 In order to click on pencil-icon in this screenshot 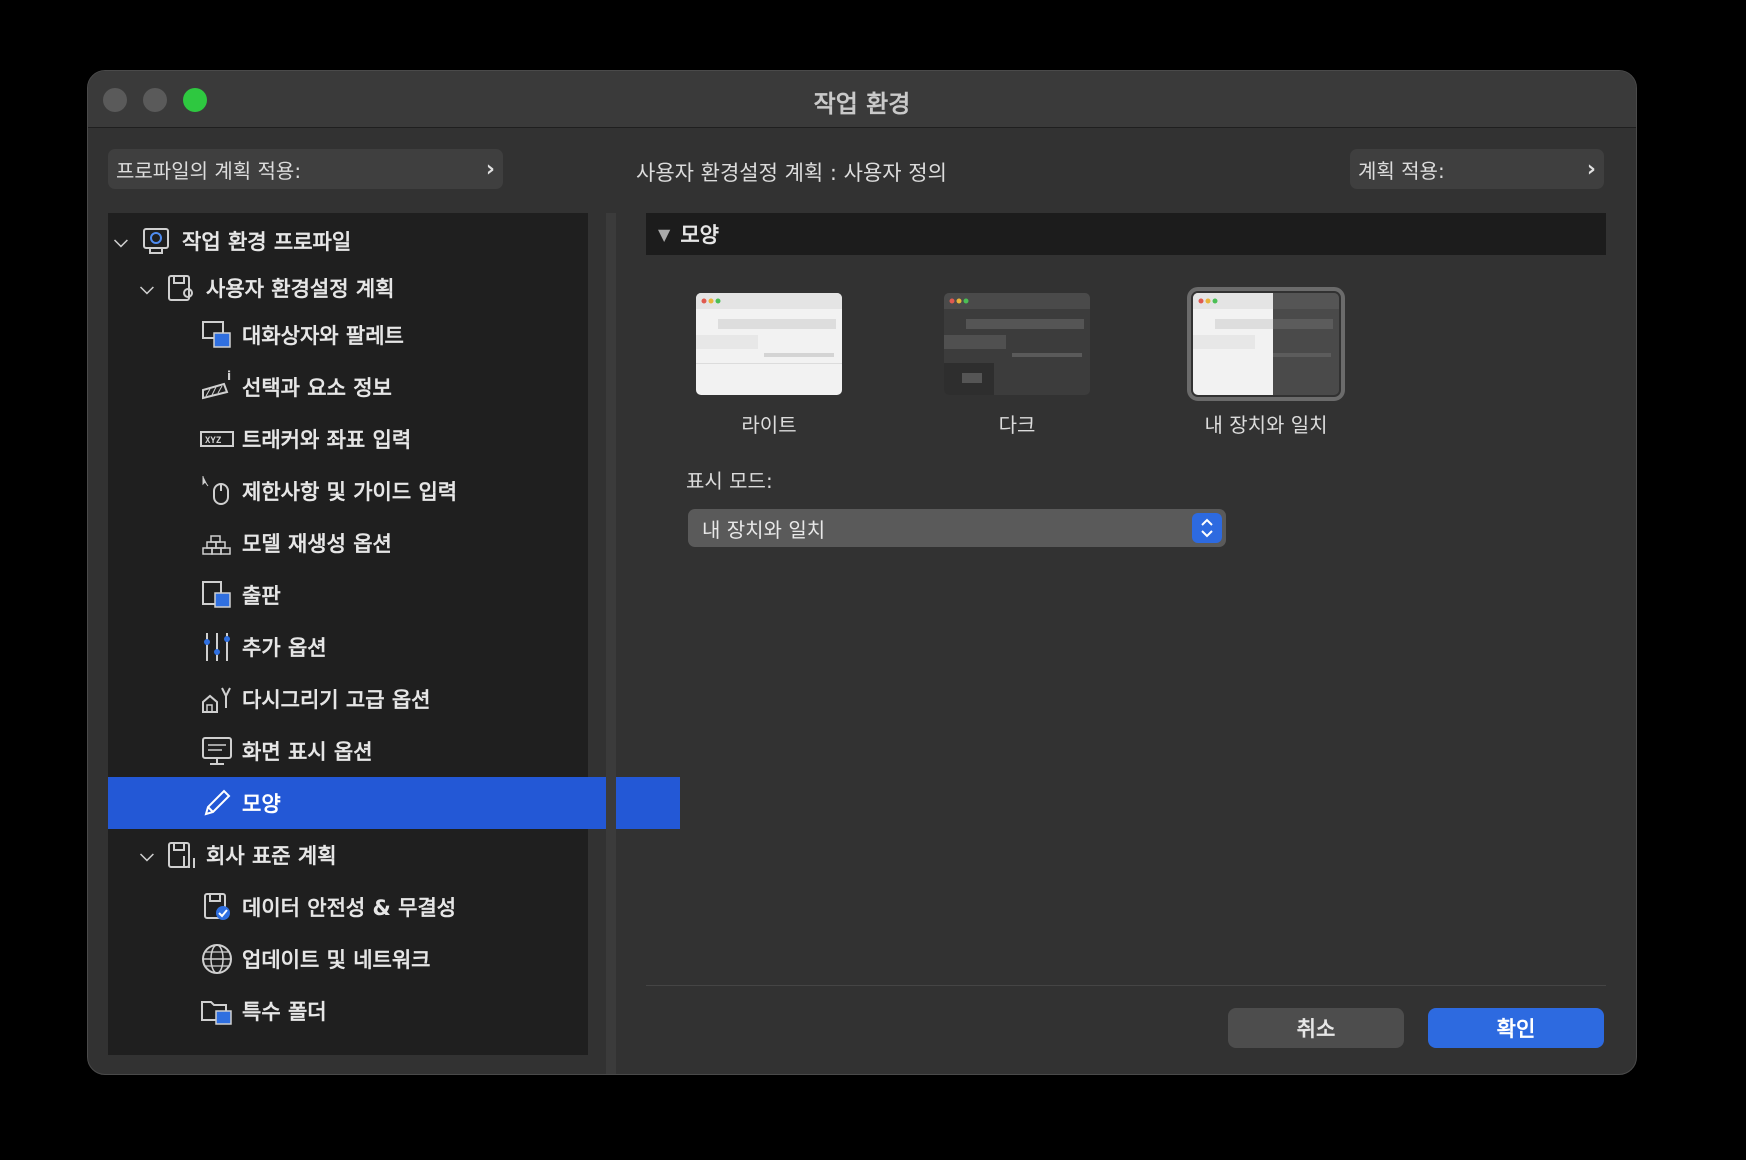, I will do `click(217, 803)`.